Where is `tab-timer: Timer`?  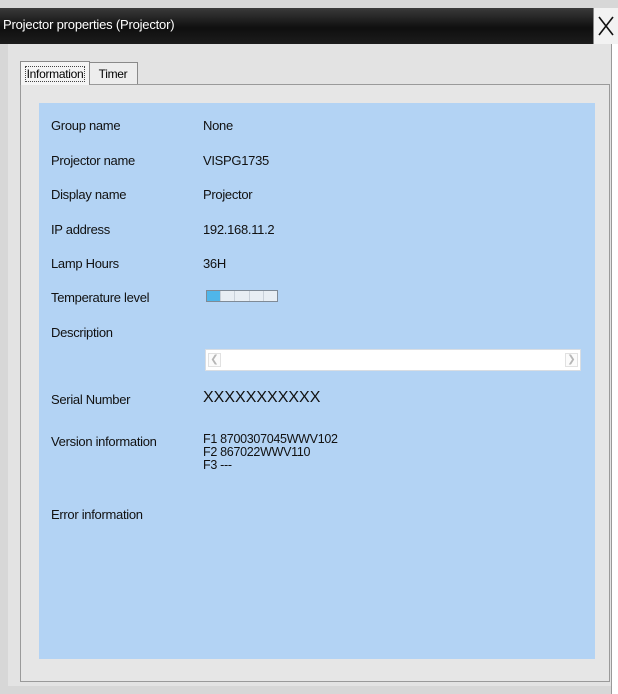 tab-timer: Timer is located at coordinates (113, 73).